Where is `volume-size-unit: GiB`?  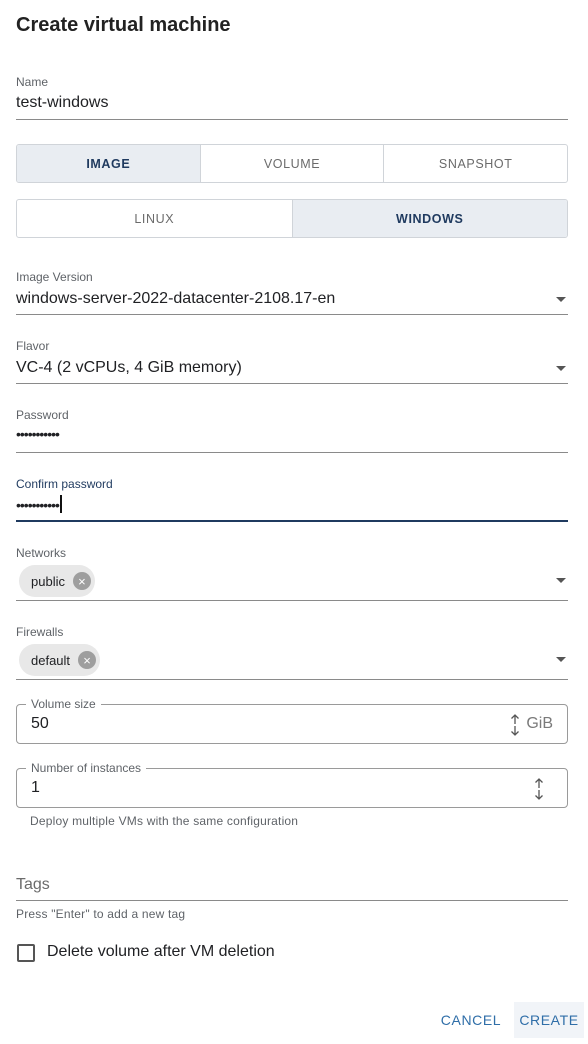
volume-size-unit: GiB is located at coordinates (539, 723).